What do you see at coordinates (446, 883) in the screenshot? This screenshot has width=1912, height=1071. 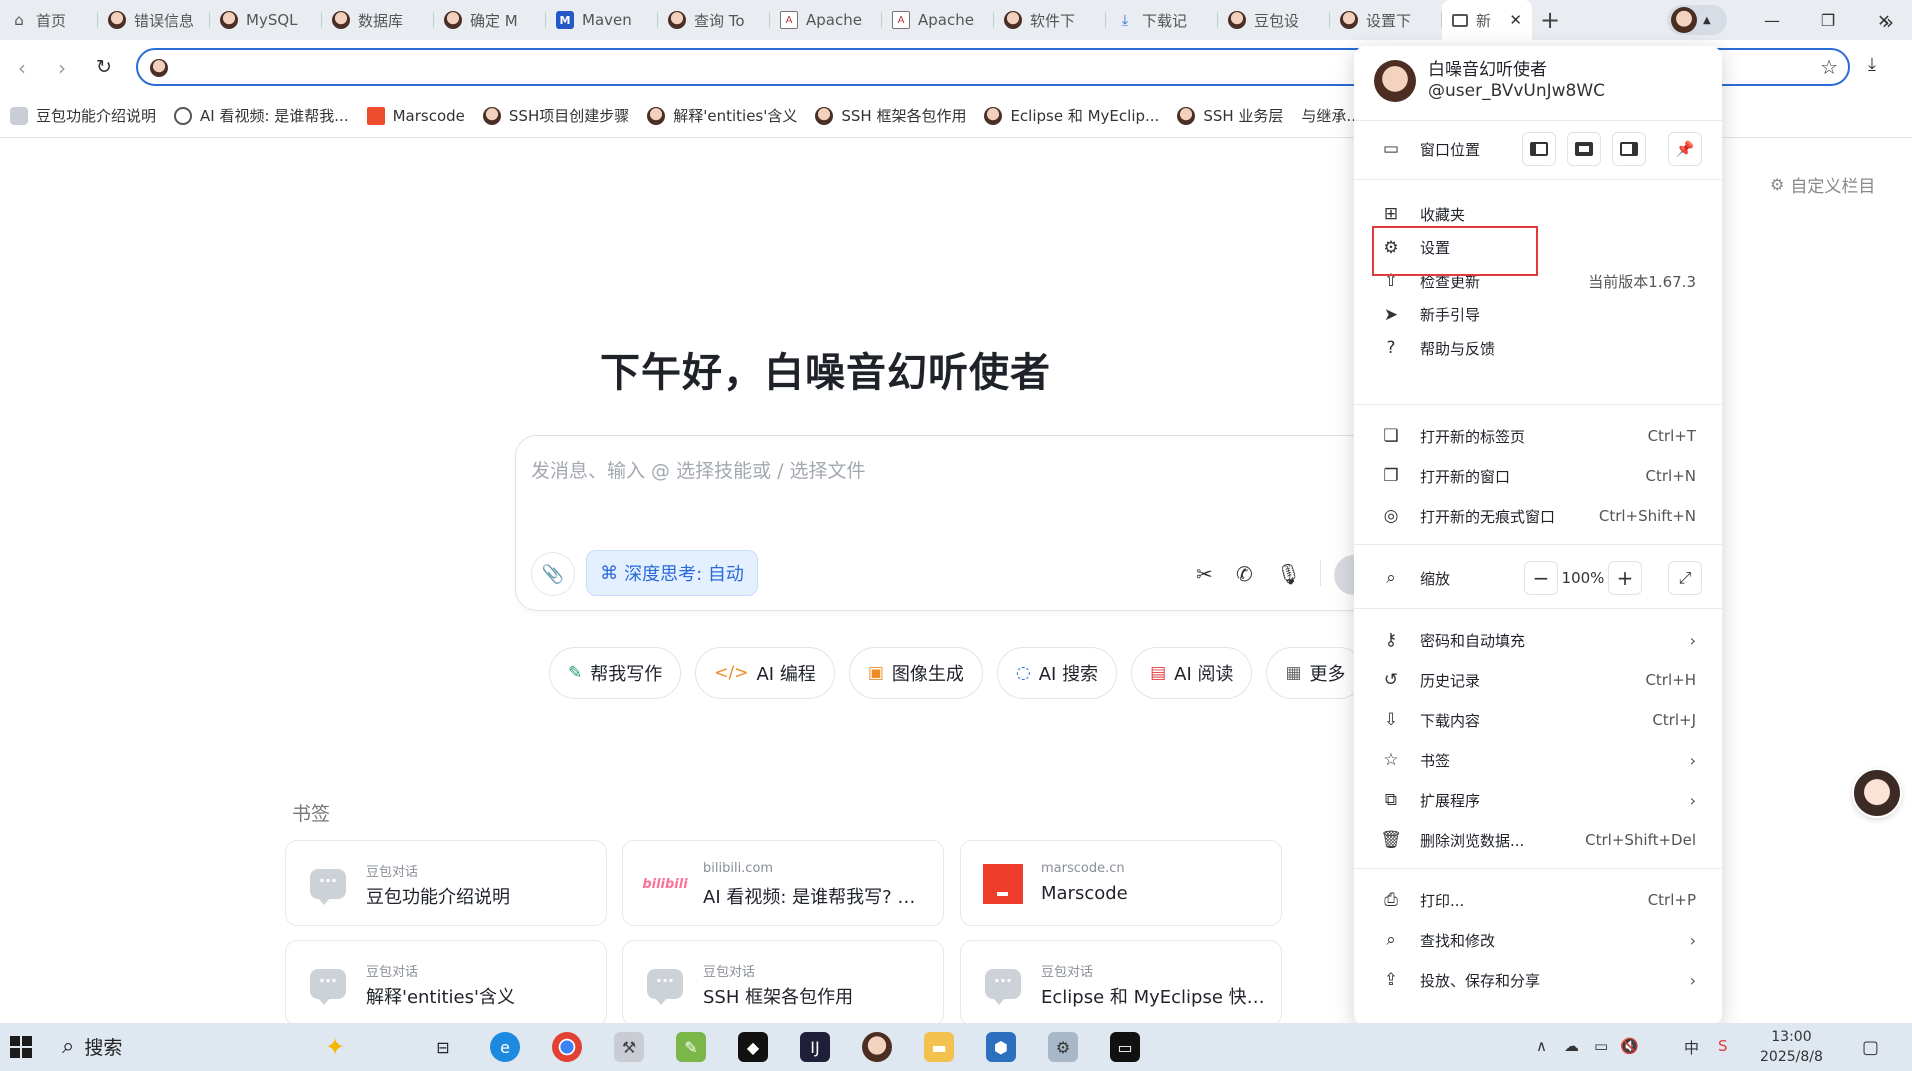 I see `bookmark-card: ··· 豆包对话 豆包功能介绍说明` at bounding box center [446, 883].